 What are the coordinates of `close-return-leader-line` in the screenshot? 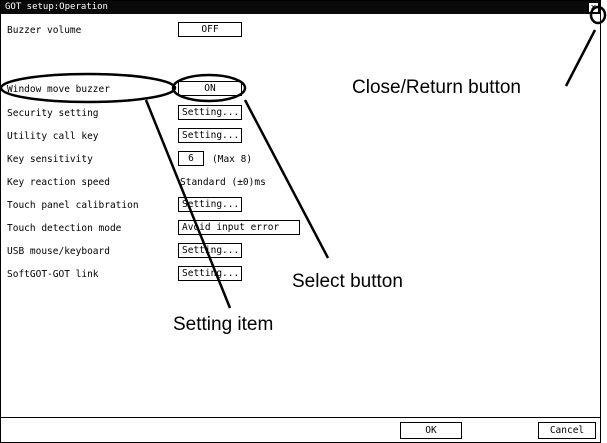 It's located at (580, 58).